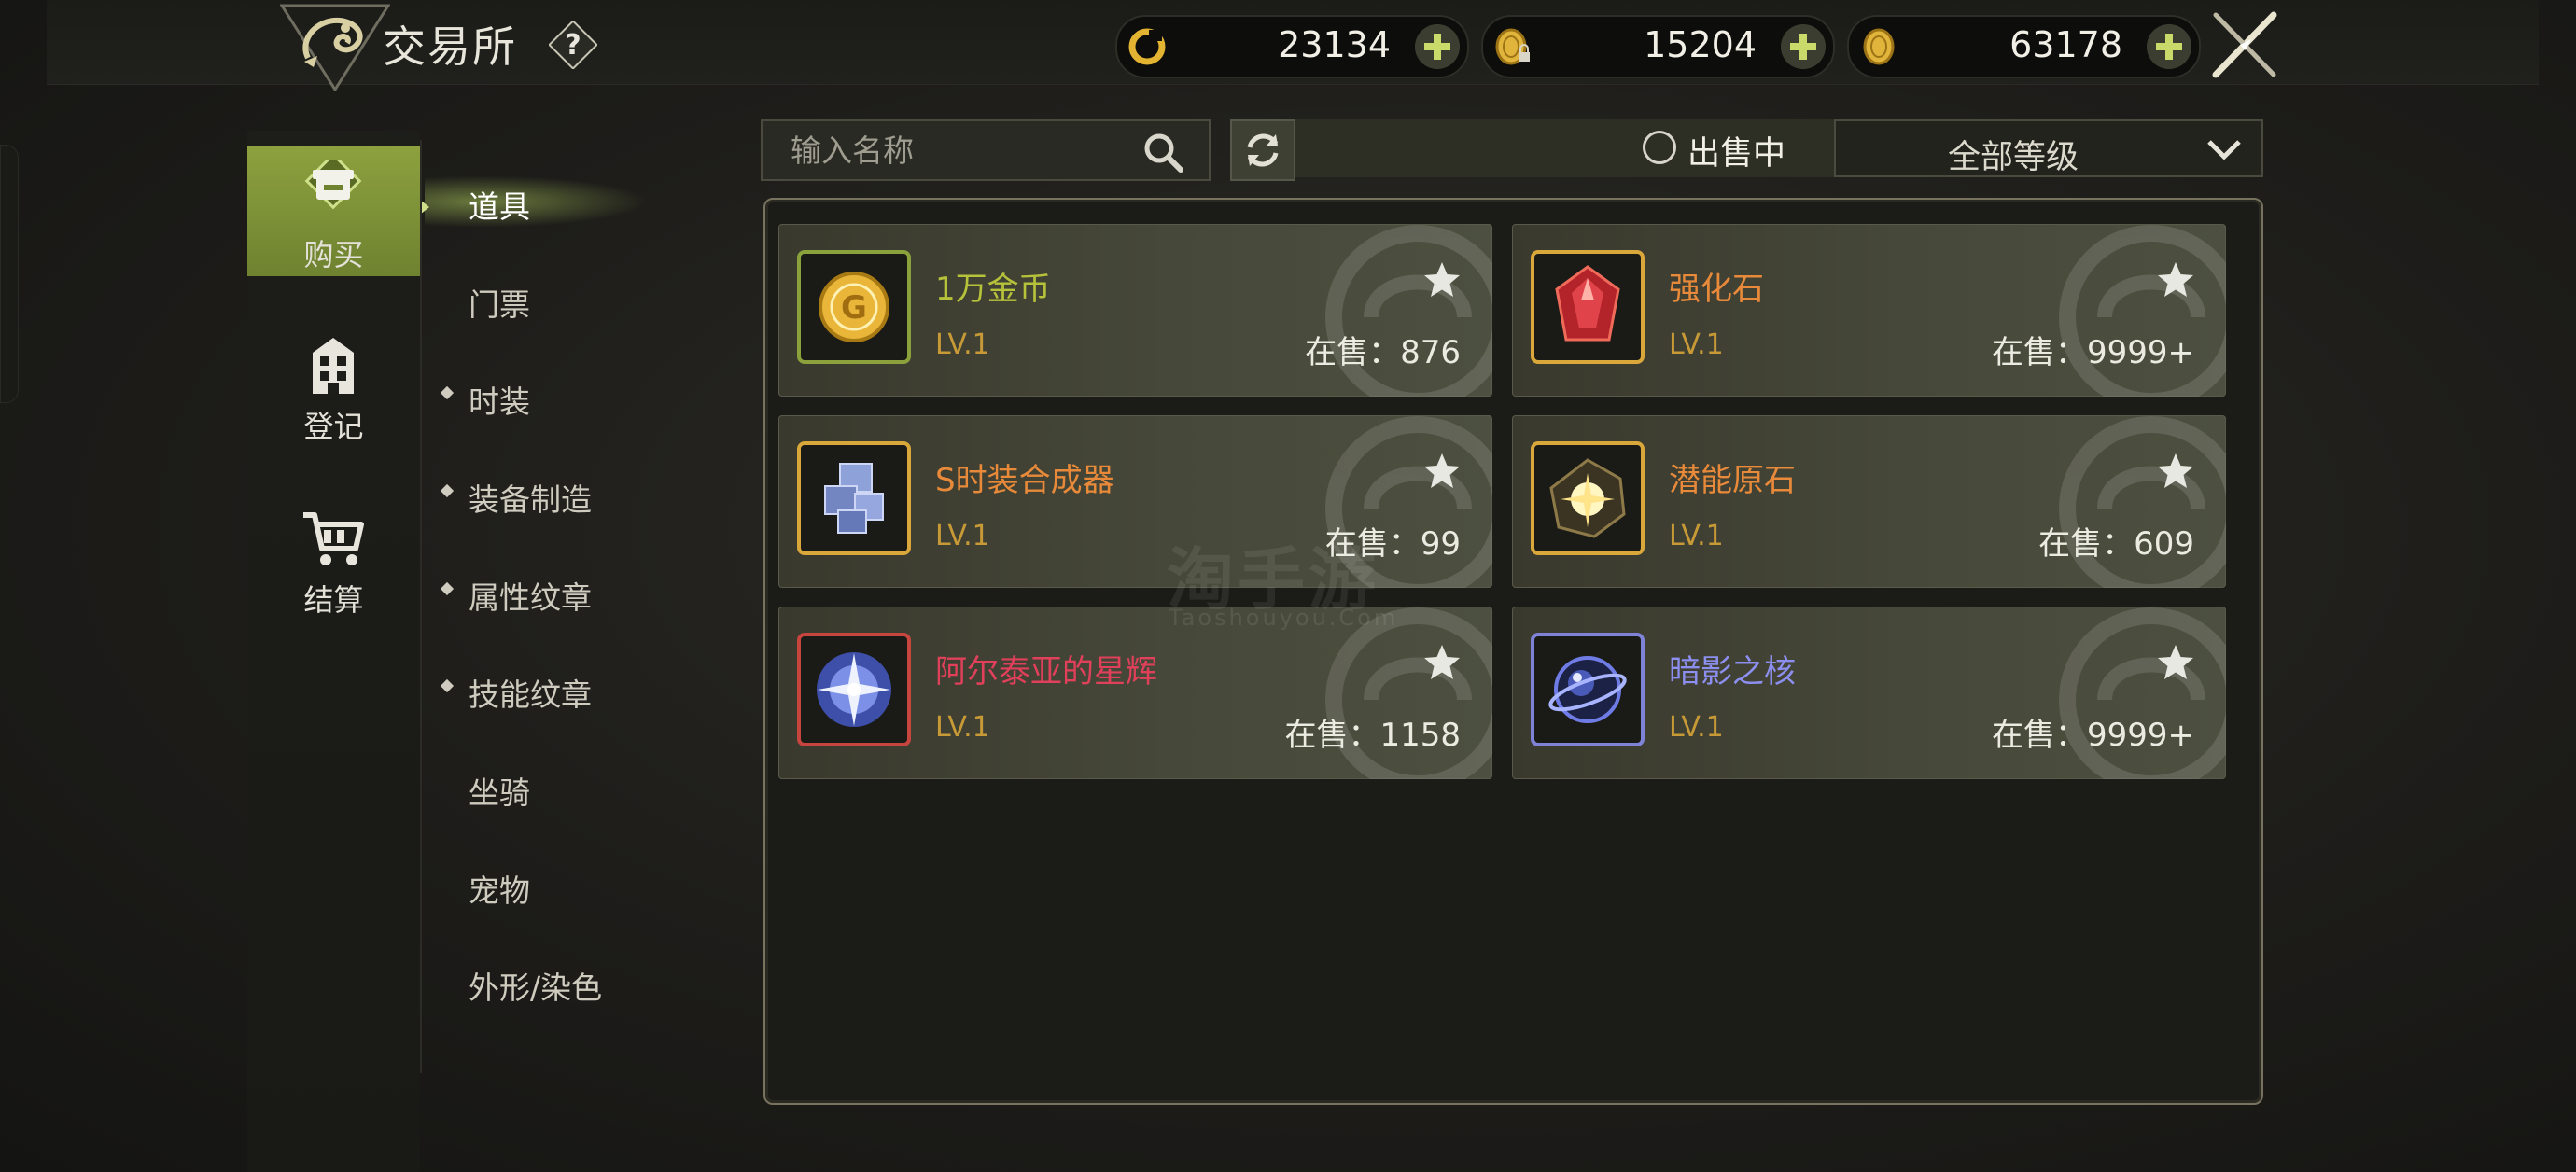 This screenshot has height=1172, width=2576. I want to click on currency-1: 23134, so click(1292, 46).